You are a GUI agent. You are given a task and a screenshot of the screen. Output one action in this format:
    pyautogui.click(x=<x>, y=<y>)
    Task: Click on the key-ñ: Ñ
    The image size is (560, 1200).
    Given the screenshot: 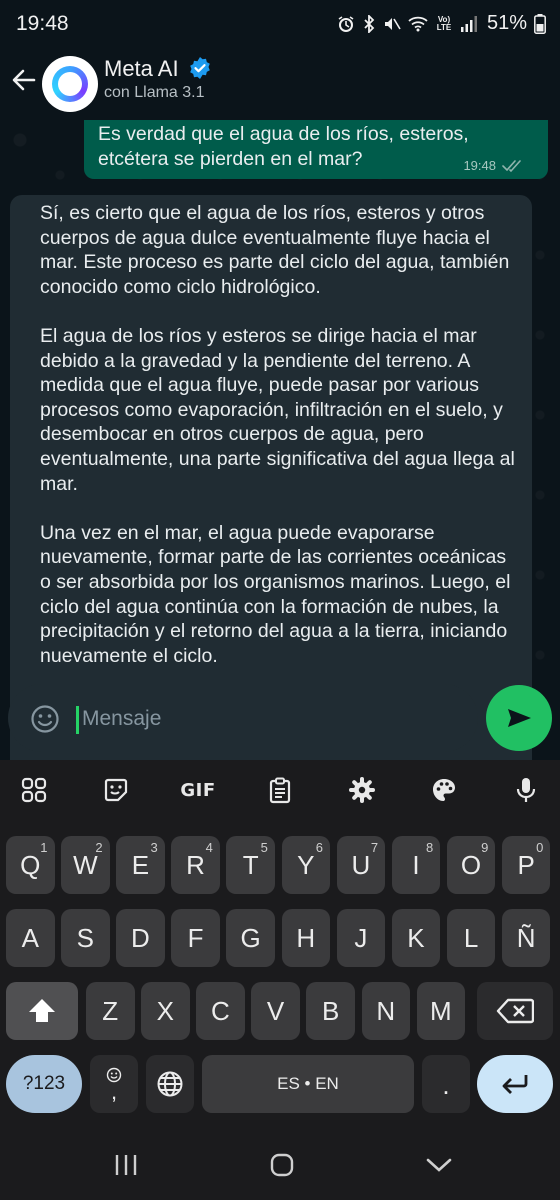 What is the action you would take?
    pyautogui.click(x=526, y=938)
    